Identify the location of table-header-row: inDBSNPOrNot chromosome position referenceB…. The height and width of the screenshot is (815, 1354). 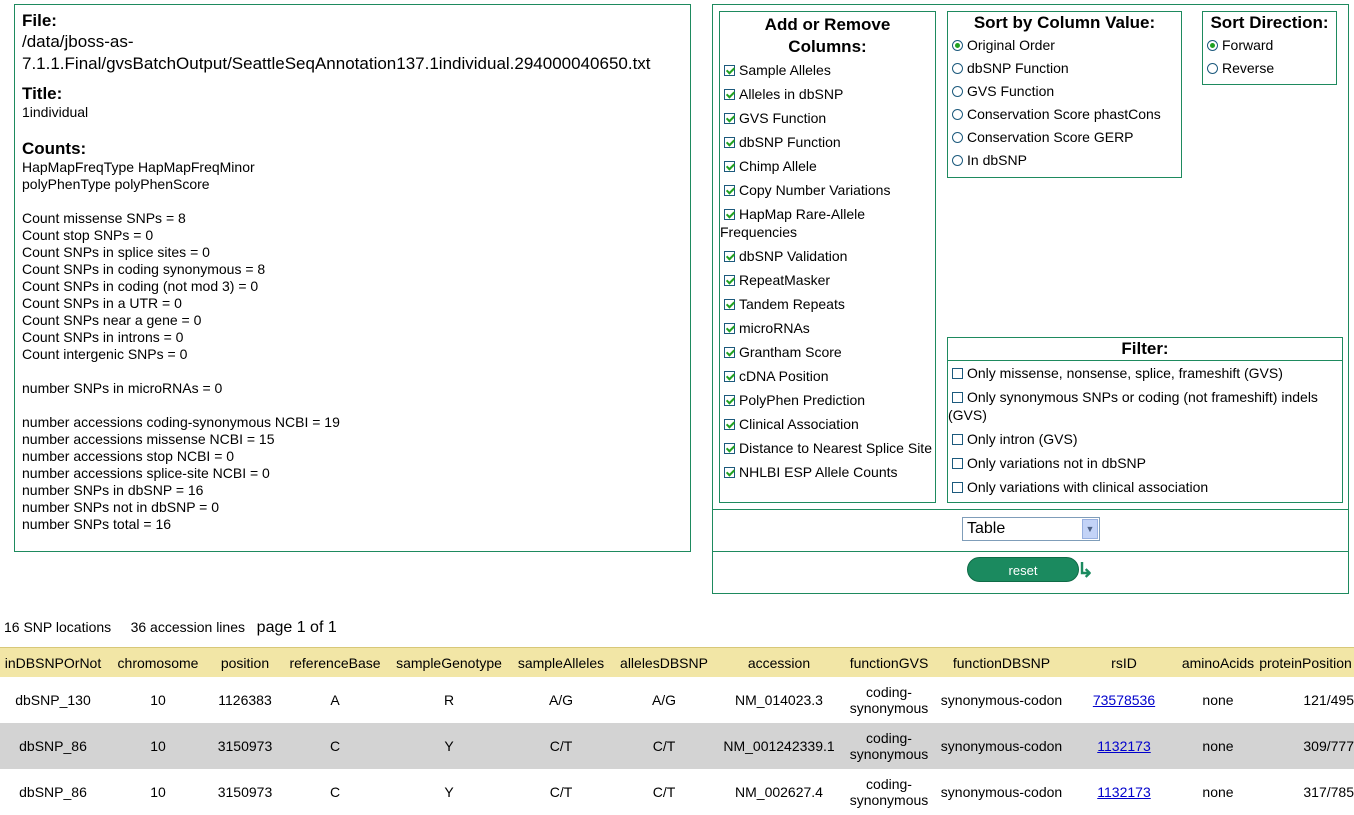
(677, 662).